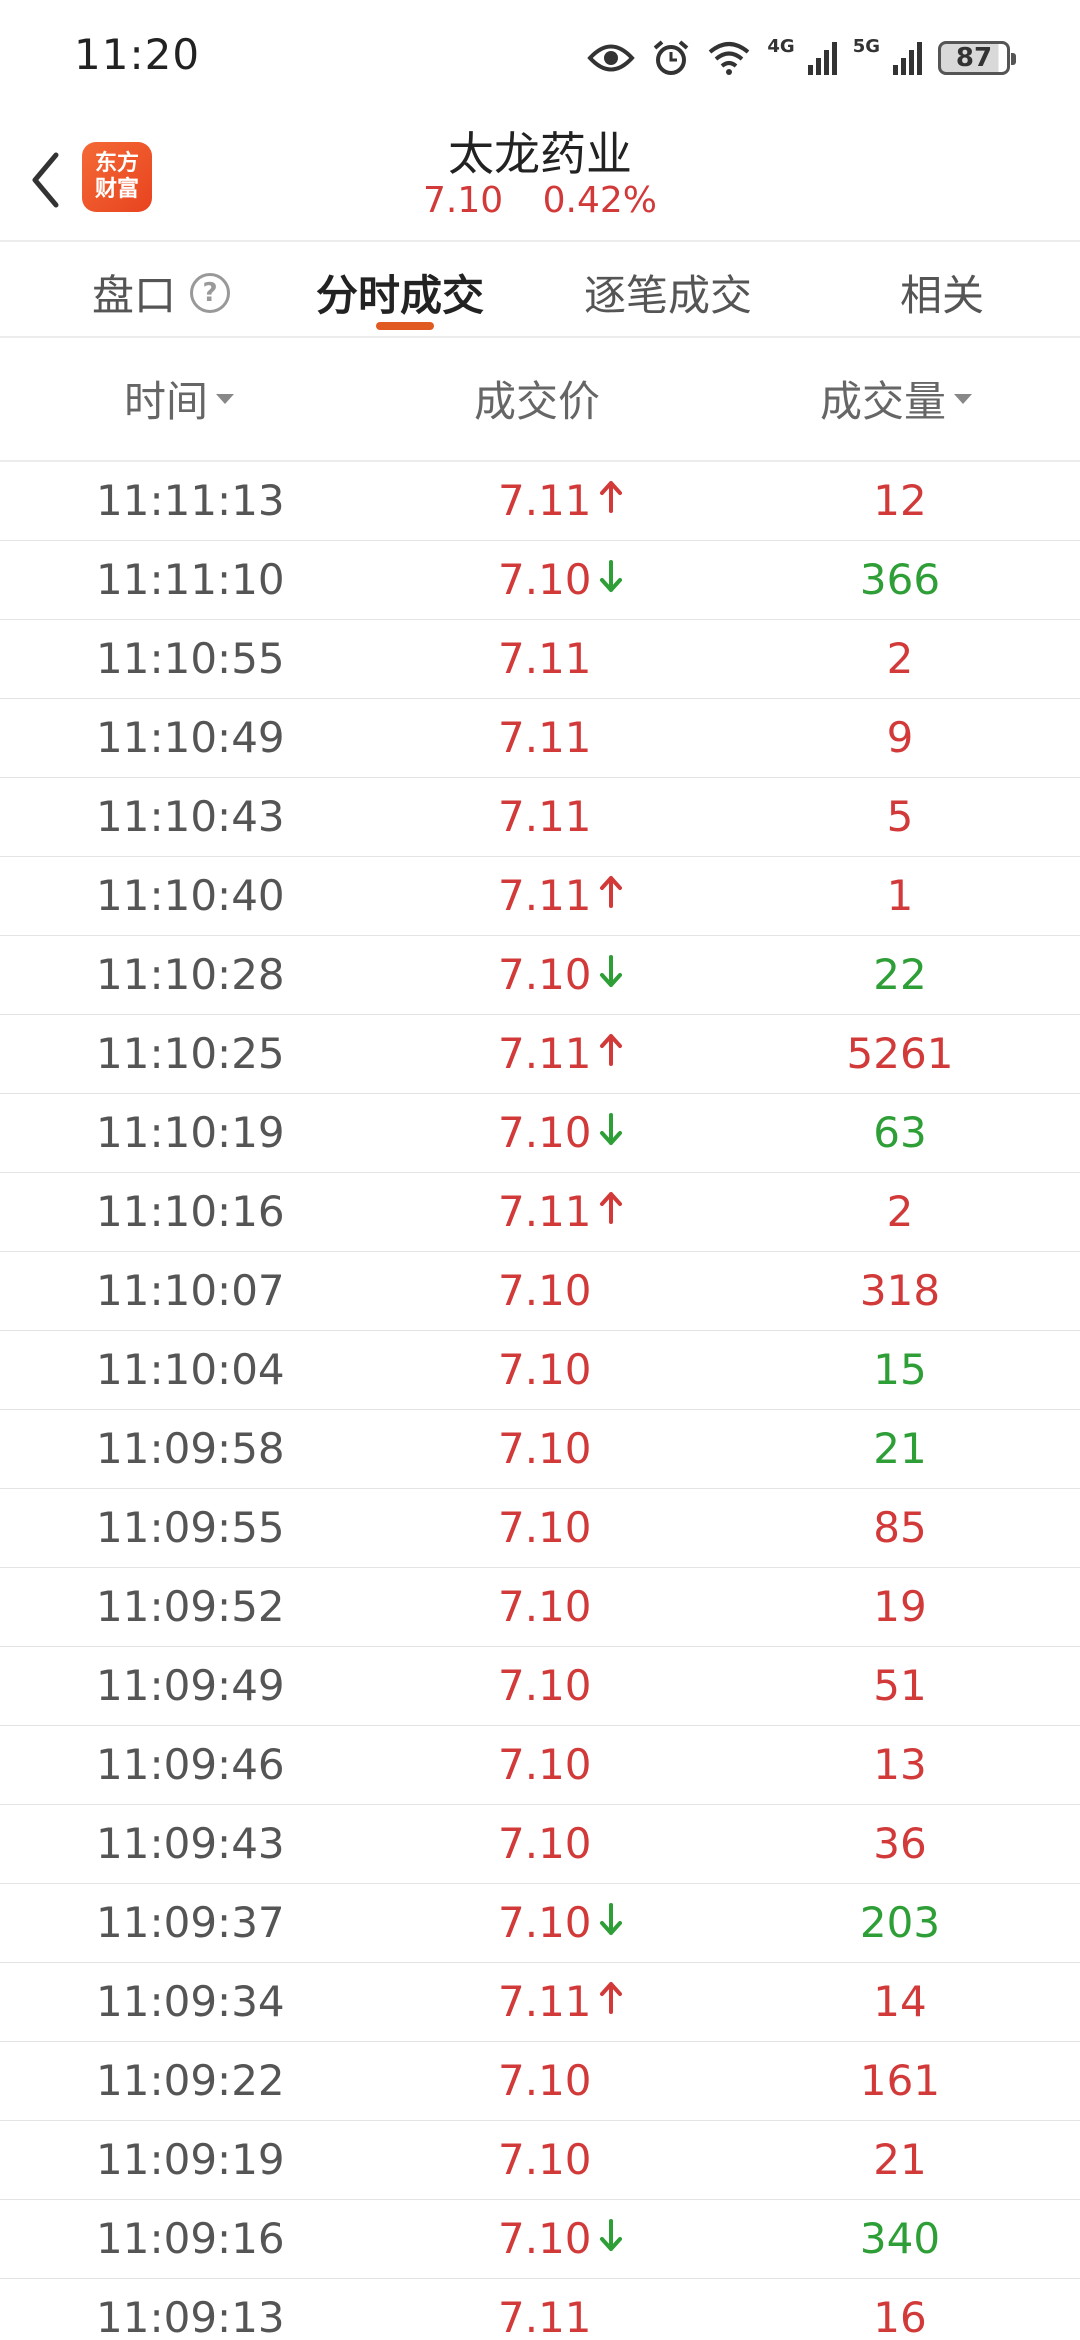 This screenshot has height=2340, width=1080. What do you see at coordinates (540, 59) in the screenshot?
I see `status-bar: 11:20 4G 5G 87` at bounding box center [540, 59].